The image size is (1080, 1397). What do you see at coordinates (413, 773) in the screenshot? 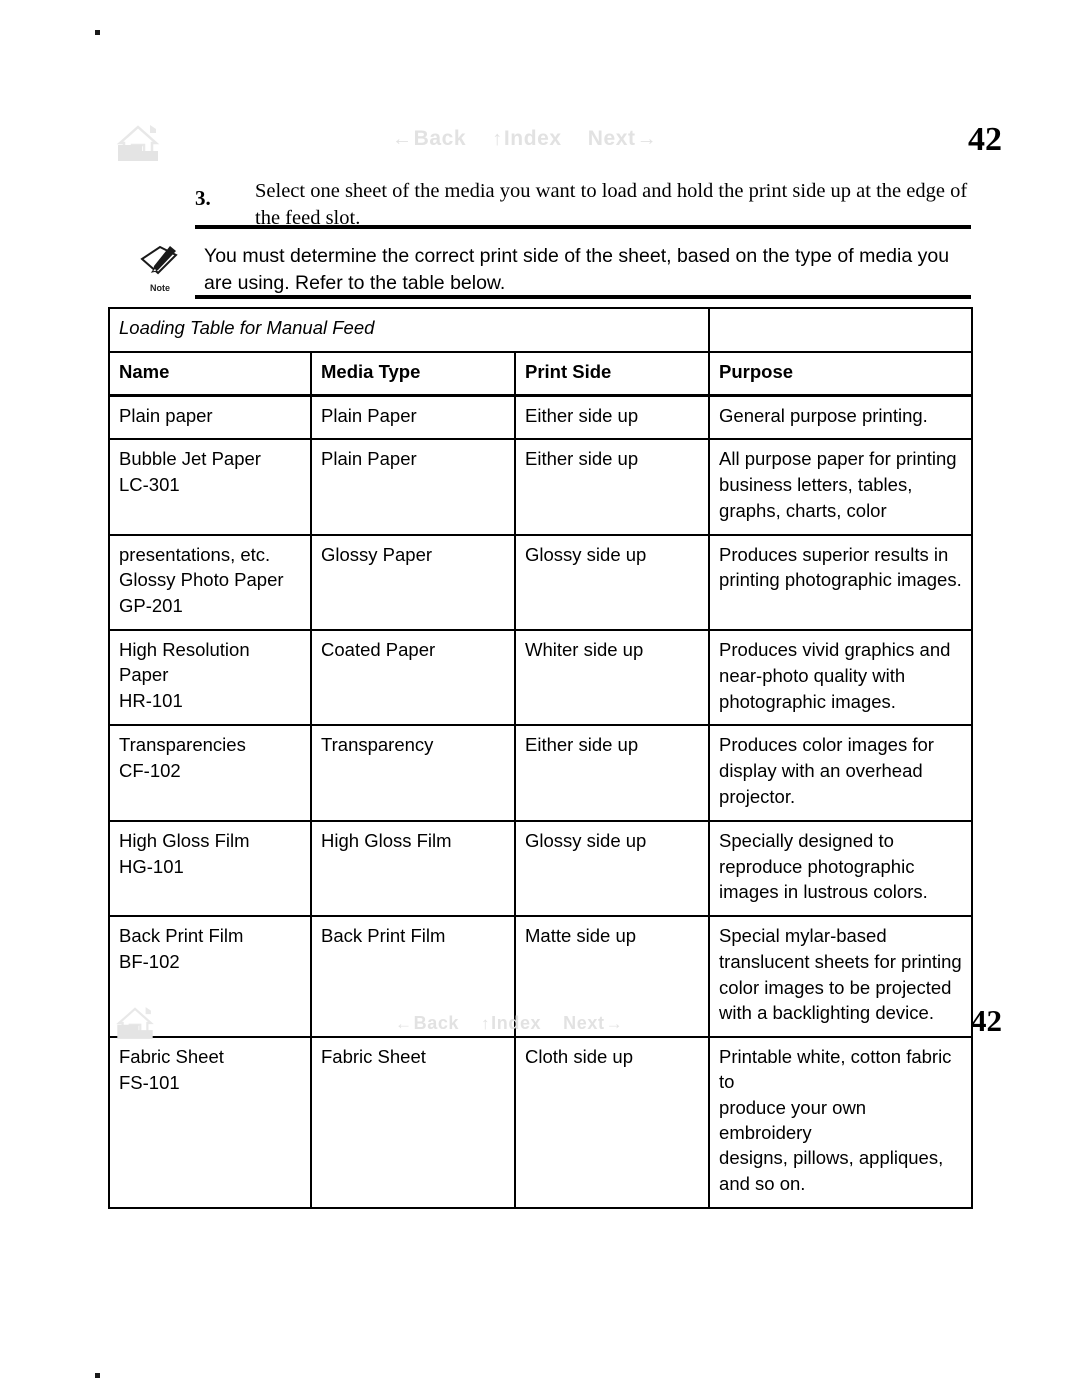
I see `cell-media-type: Transparency` at bounding box center [413, 773].